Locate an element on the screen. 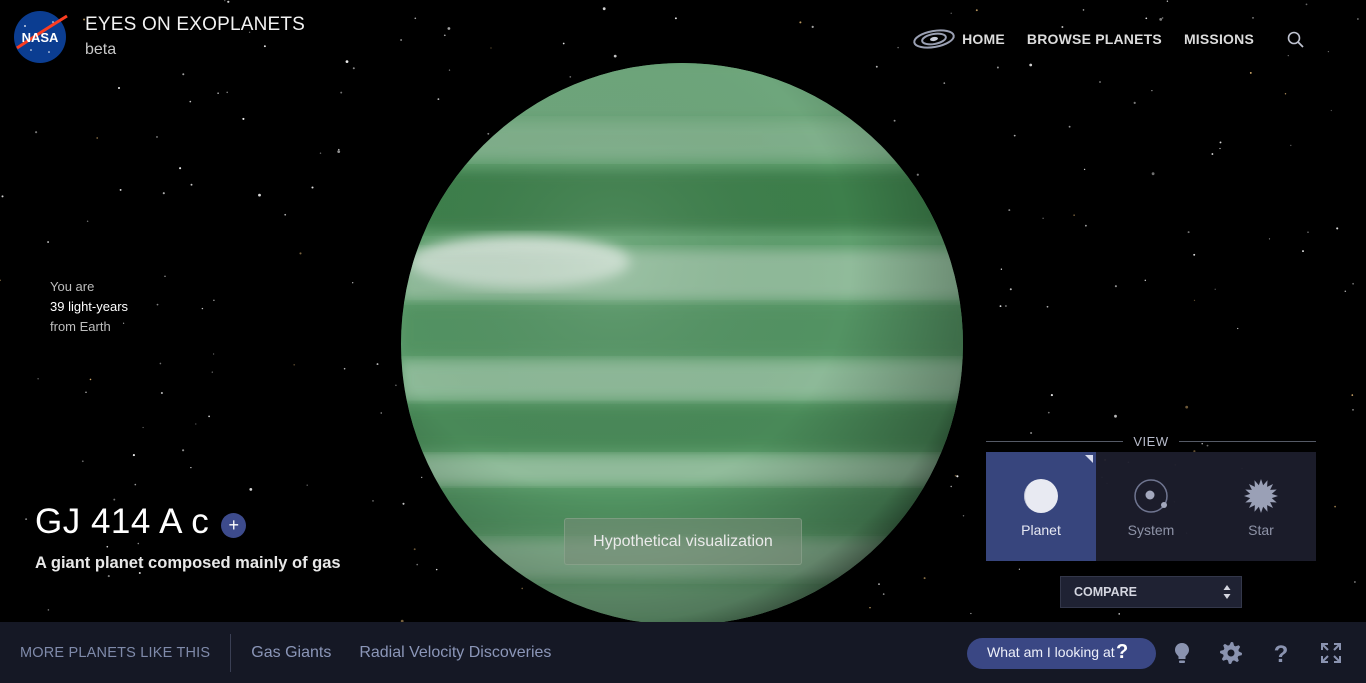  brand: NASA EYES ON EXOPLANETS beta is located at coordinates (158, 37).